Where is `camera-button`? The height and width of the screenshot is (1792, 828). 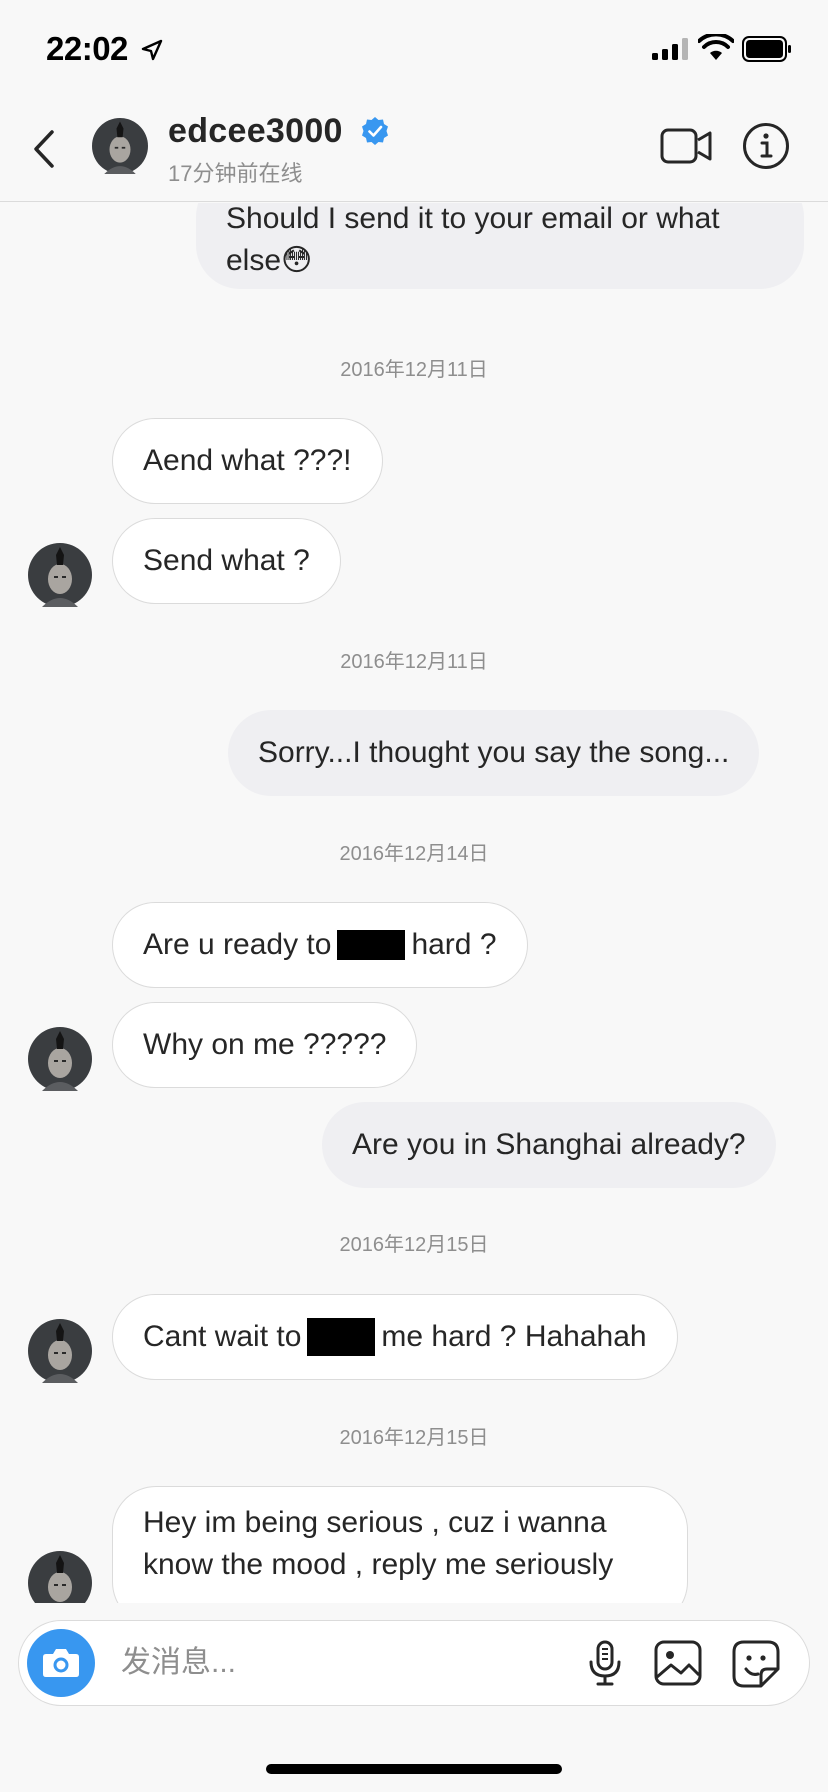 camera-button is located at coordinates (61, 1663).